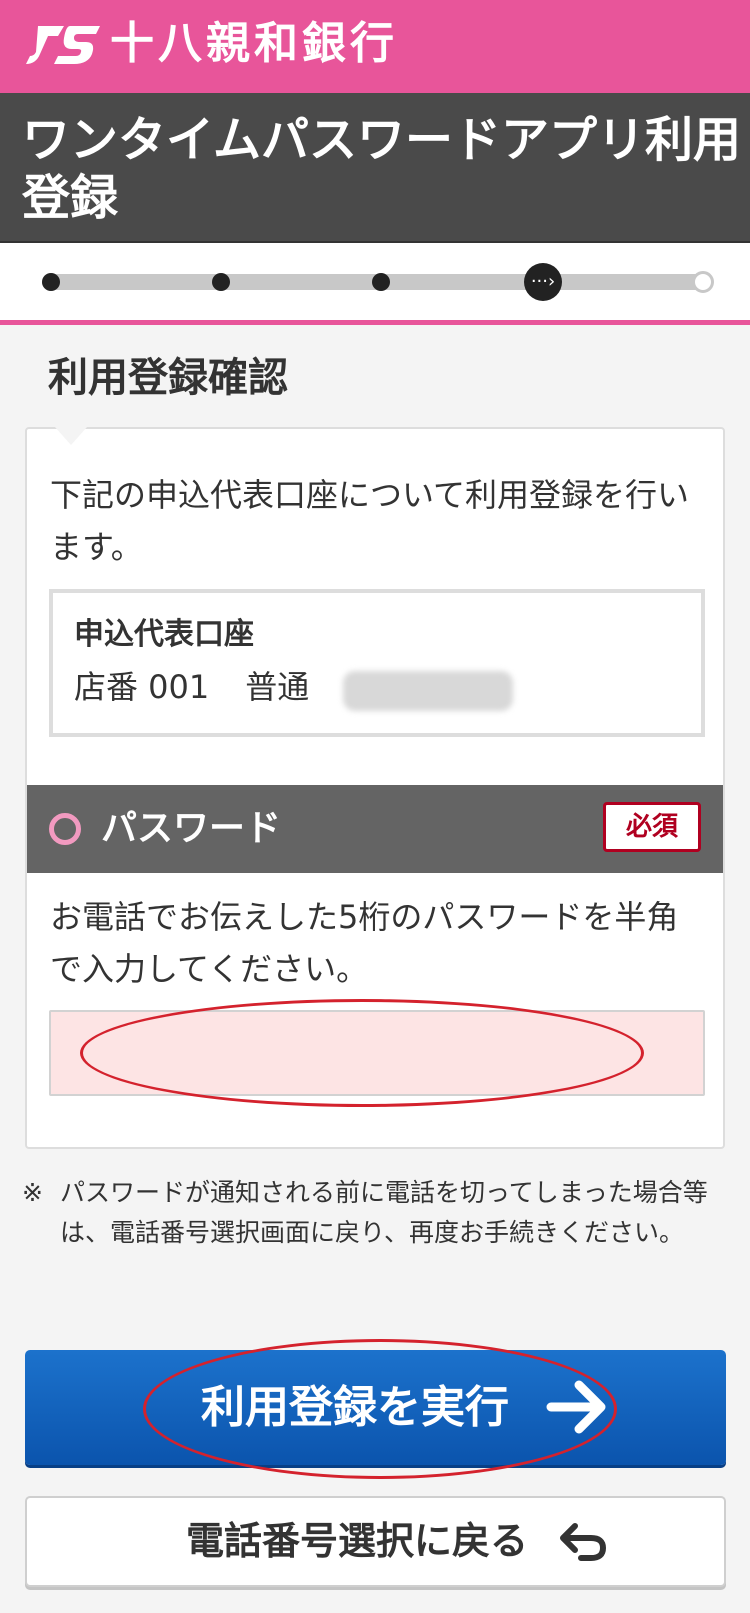  I want to click on back-to-phone-selection-button: 電話番号選択に戻る, so click(375, 1541).